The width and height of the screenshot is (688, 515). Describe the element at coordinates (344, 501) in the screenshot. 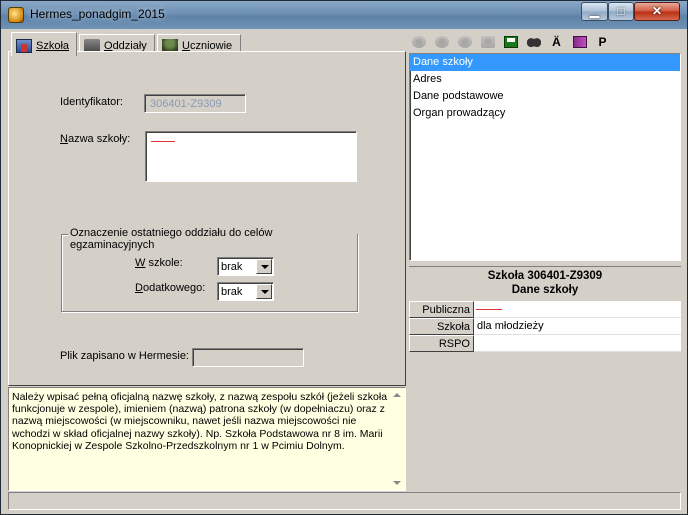

I see `status-bar` at that location.